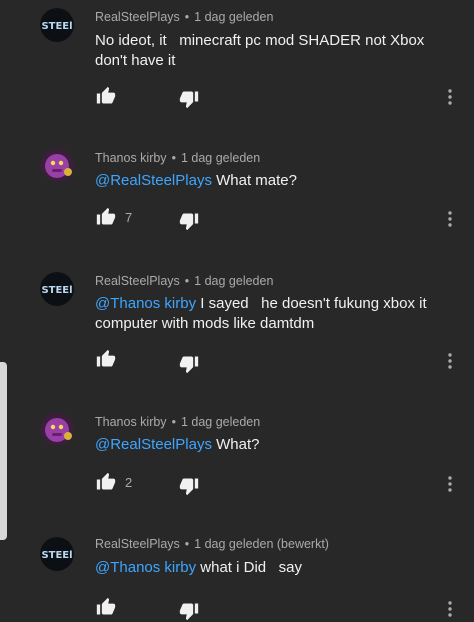  Describe the element at coordinates (235, 444) in the screenshot. I see `comment-body: What?` at that location.